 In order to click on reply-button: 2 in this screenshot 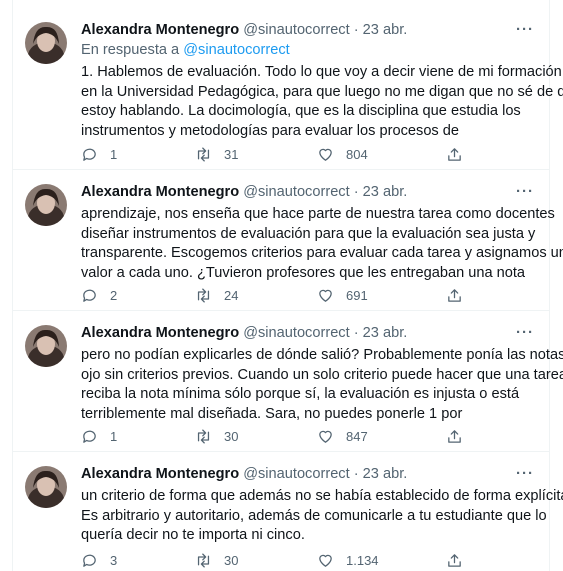, I will do `click(99, 295)`.